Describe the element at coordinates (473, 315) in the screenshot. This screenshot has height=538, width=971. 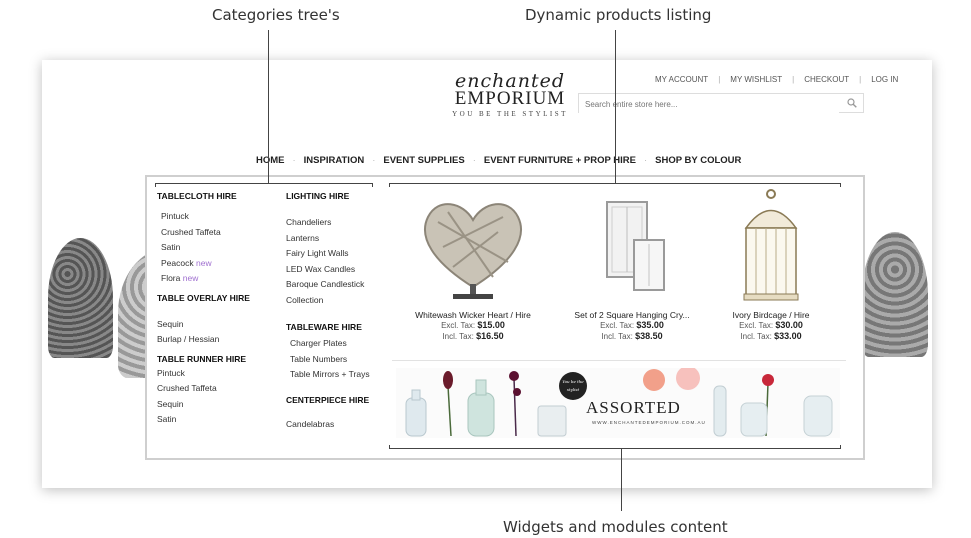
I see `product-name: Whitewash Wicker Heart / Hire` at that location.